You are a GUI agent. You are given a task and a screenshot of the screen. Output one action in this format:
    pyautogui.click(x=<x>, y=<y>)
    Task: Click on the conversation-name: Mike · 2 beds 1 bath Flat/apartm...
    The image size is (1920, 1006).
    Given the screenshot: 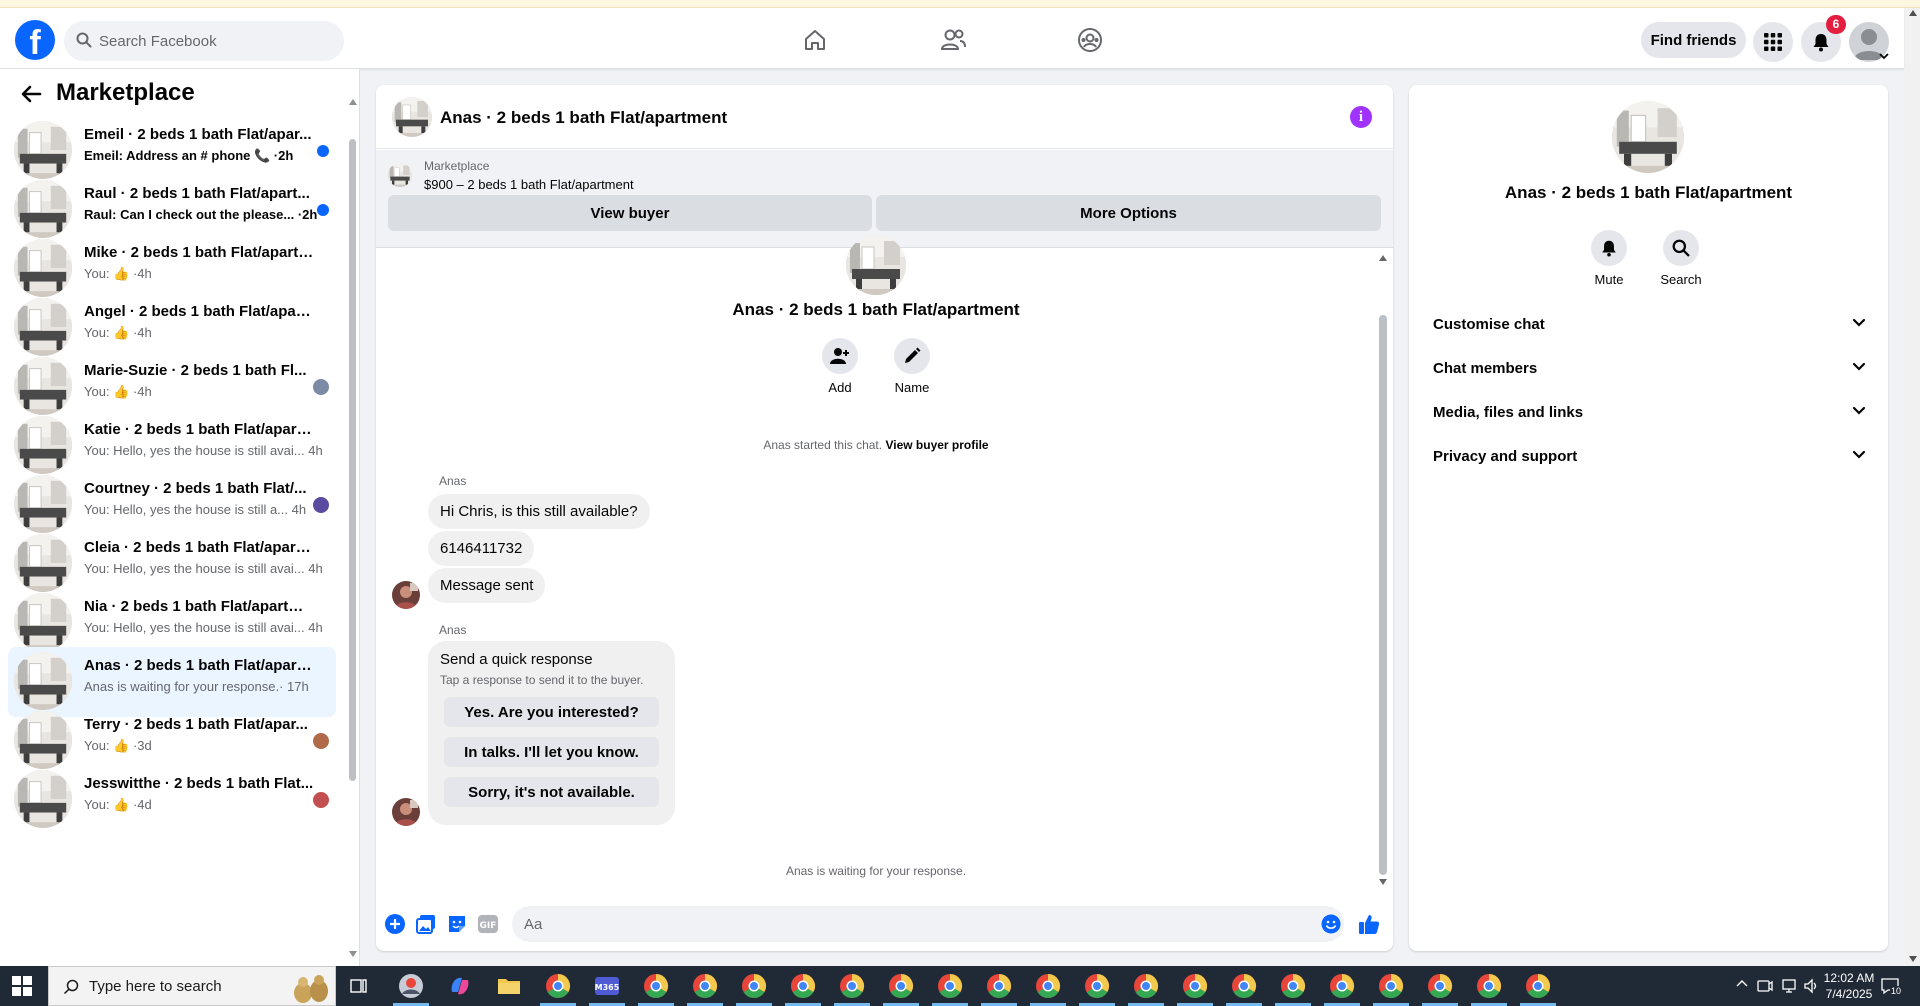 What is the action you would take?
    pyautogui.click(x=199, y=252)
    